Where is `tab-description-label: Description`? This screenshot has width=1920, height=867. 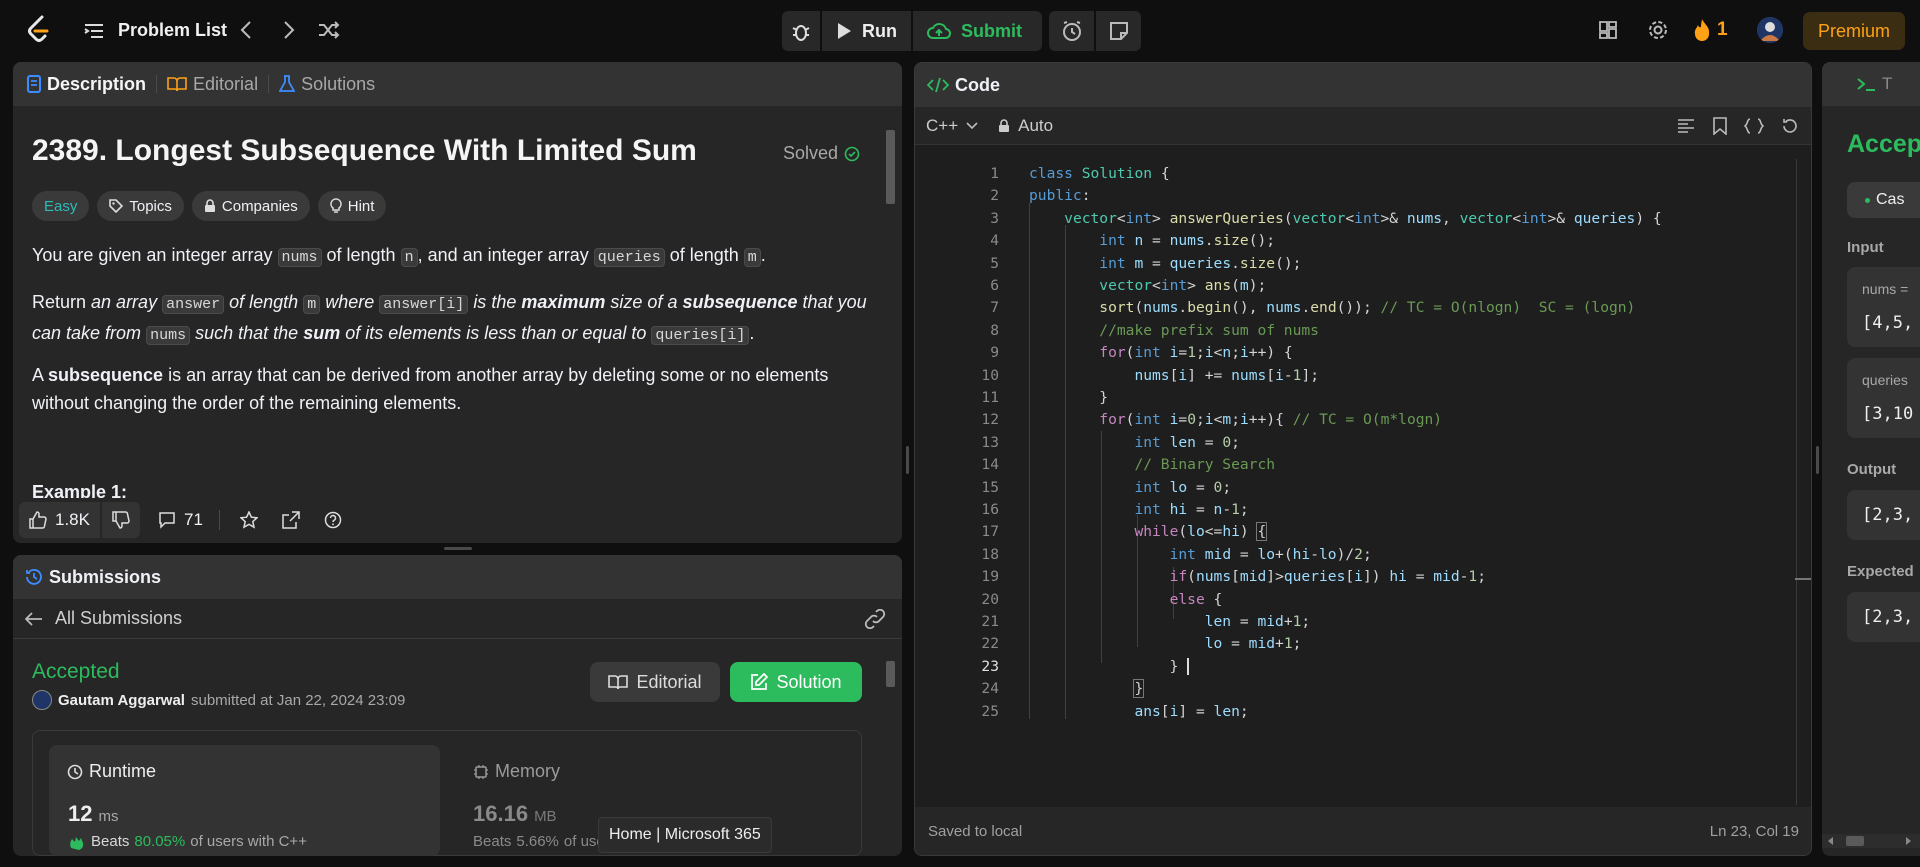 tab-description-label: Description is located at coordinates (97, 83).